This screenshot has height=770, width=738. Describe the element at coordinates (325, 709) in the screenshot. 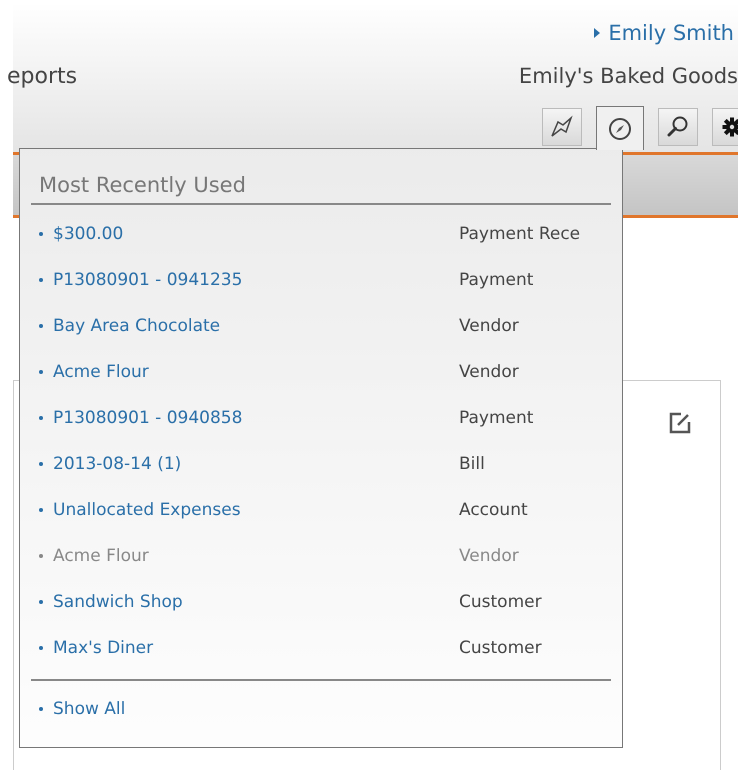

I see `show-all-link: Show All` at that location.